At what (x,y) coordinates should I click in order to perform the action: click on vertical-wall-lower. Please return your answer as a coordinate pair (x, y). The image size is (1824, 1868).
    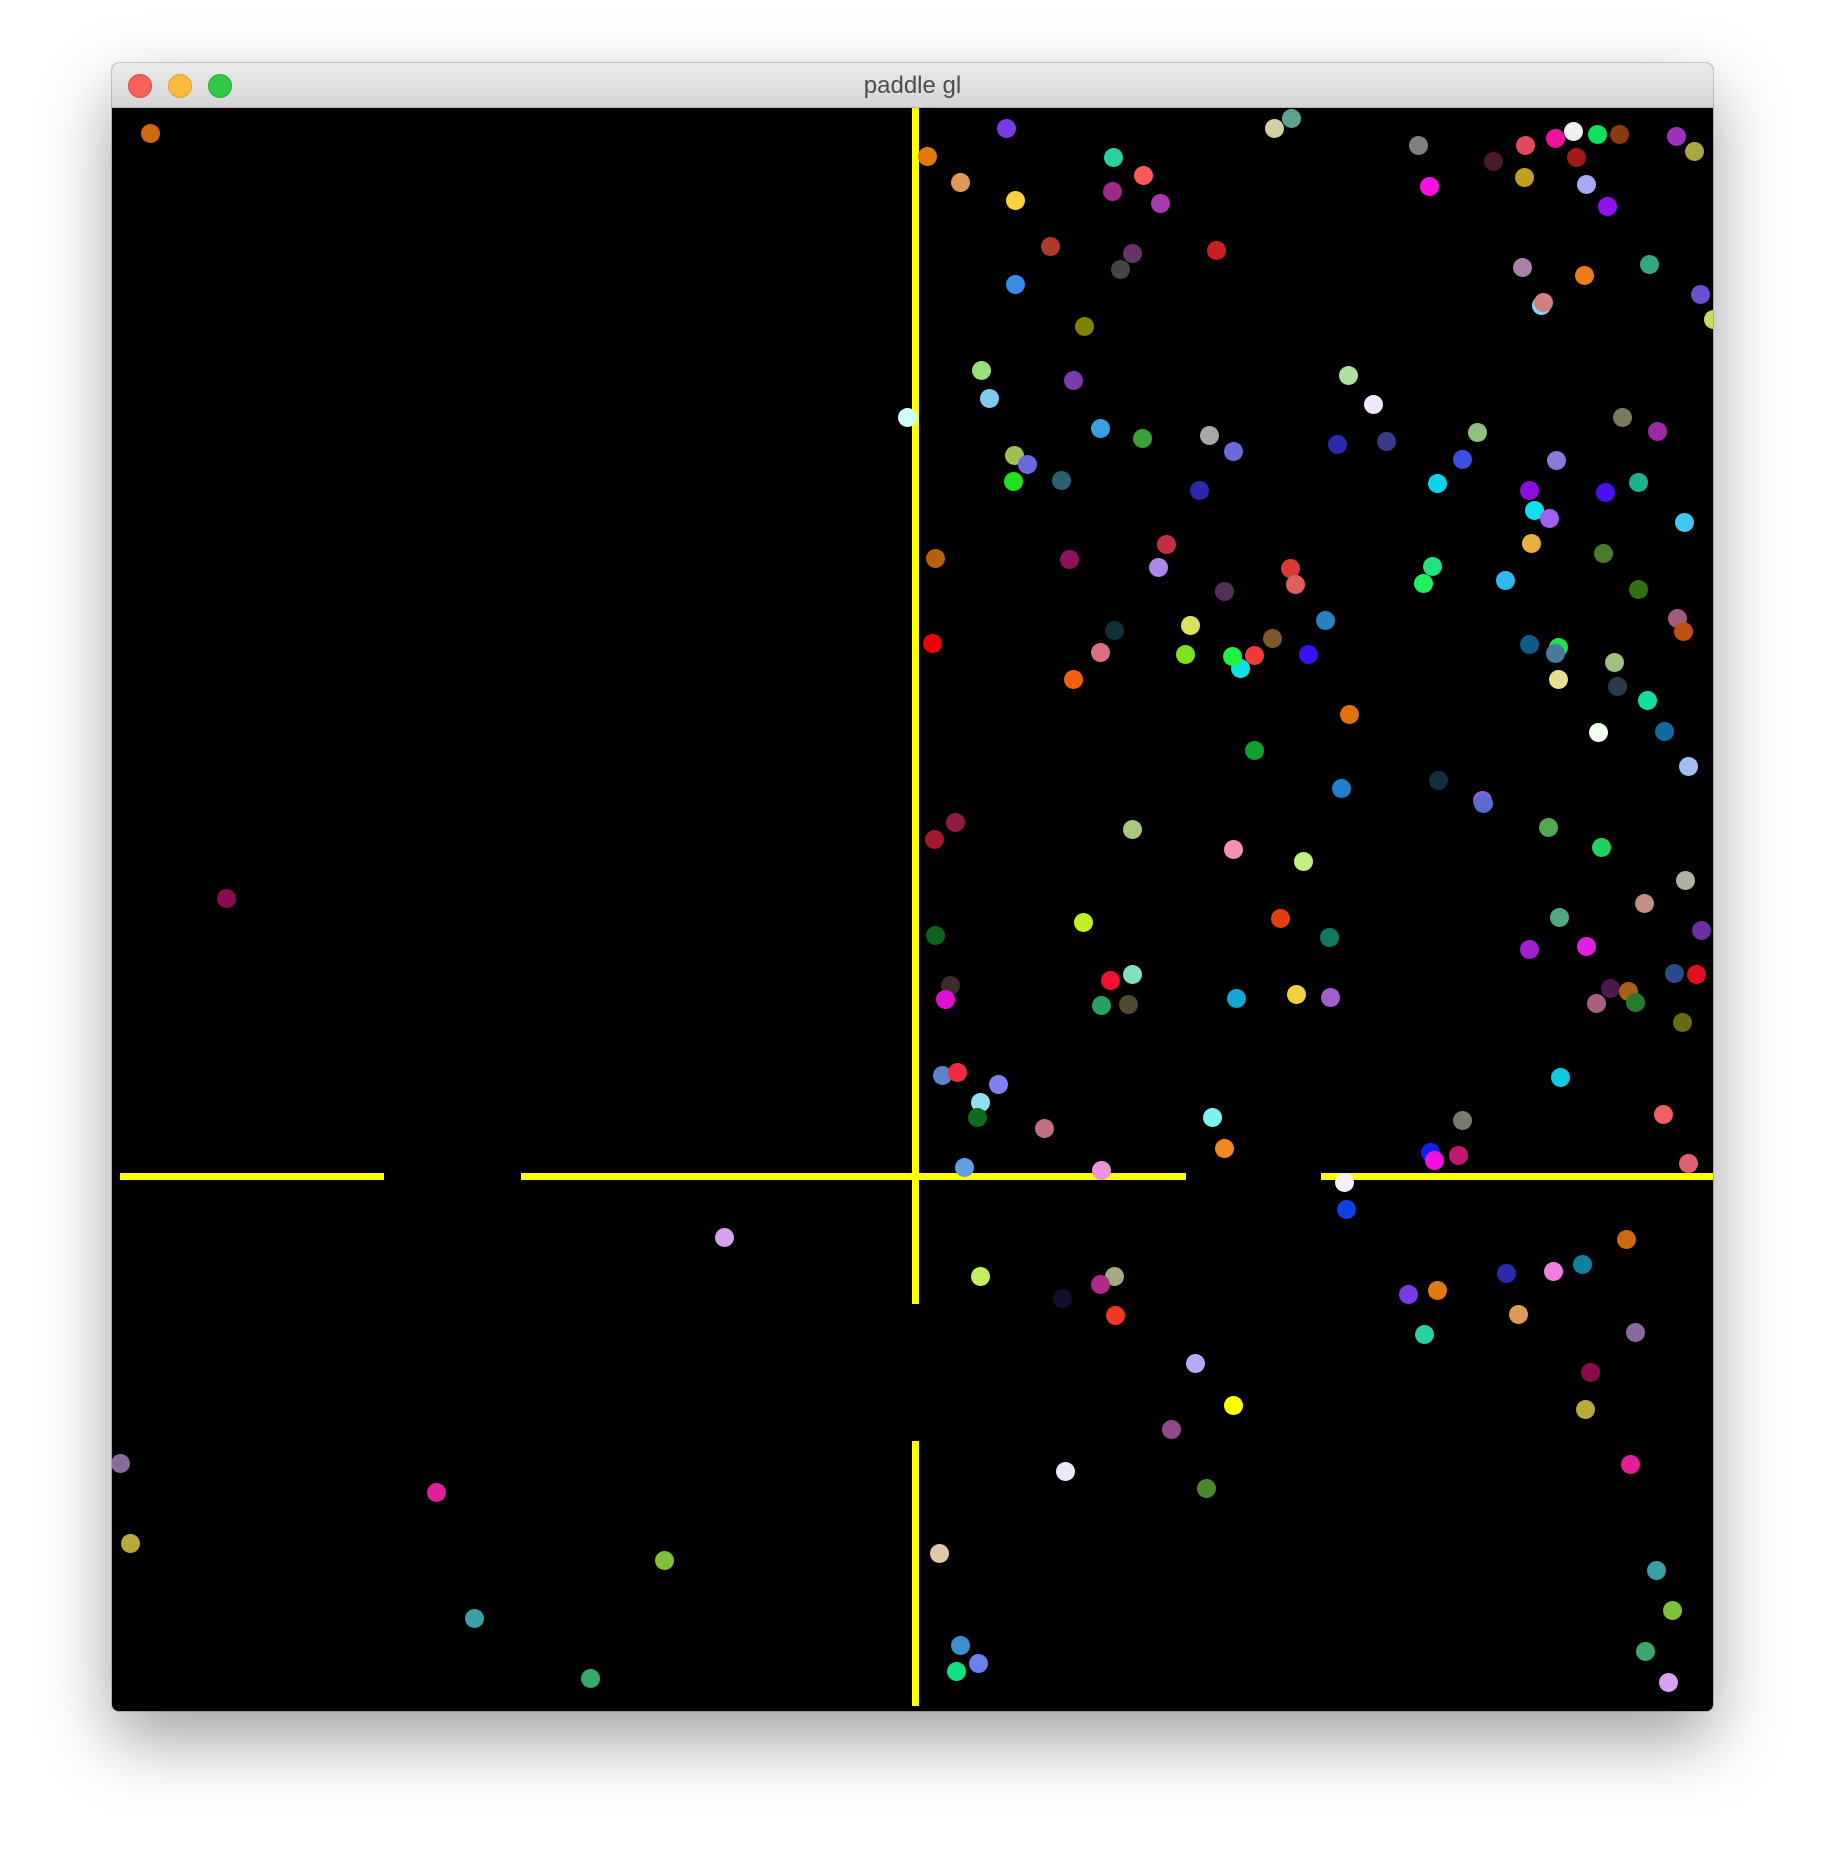
    Looking at the image, I should click on (915, 1573).